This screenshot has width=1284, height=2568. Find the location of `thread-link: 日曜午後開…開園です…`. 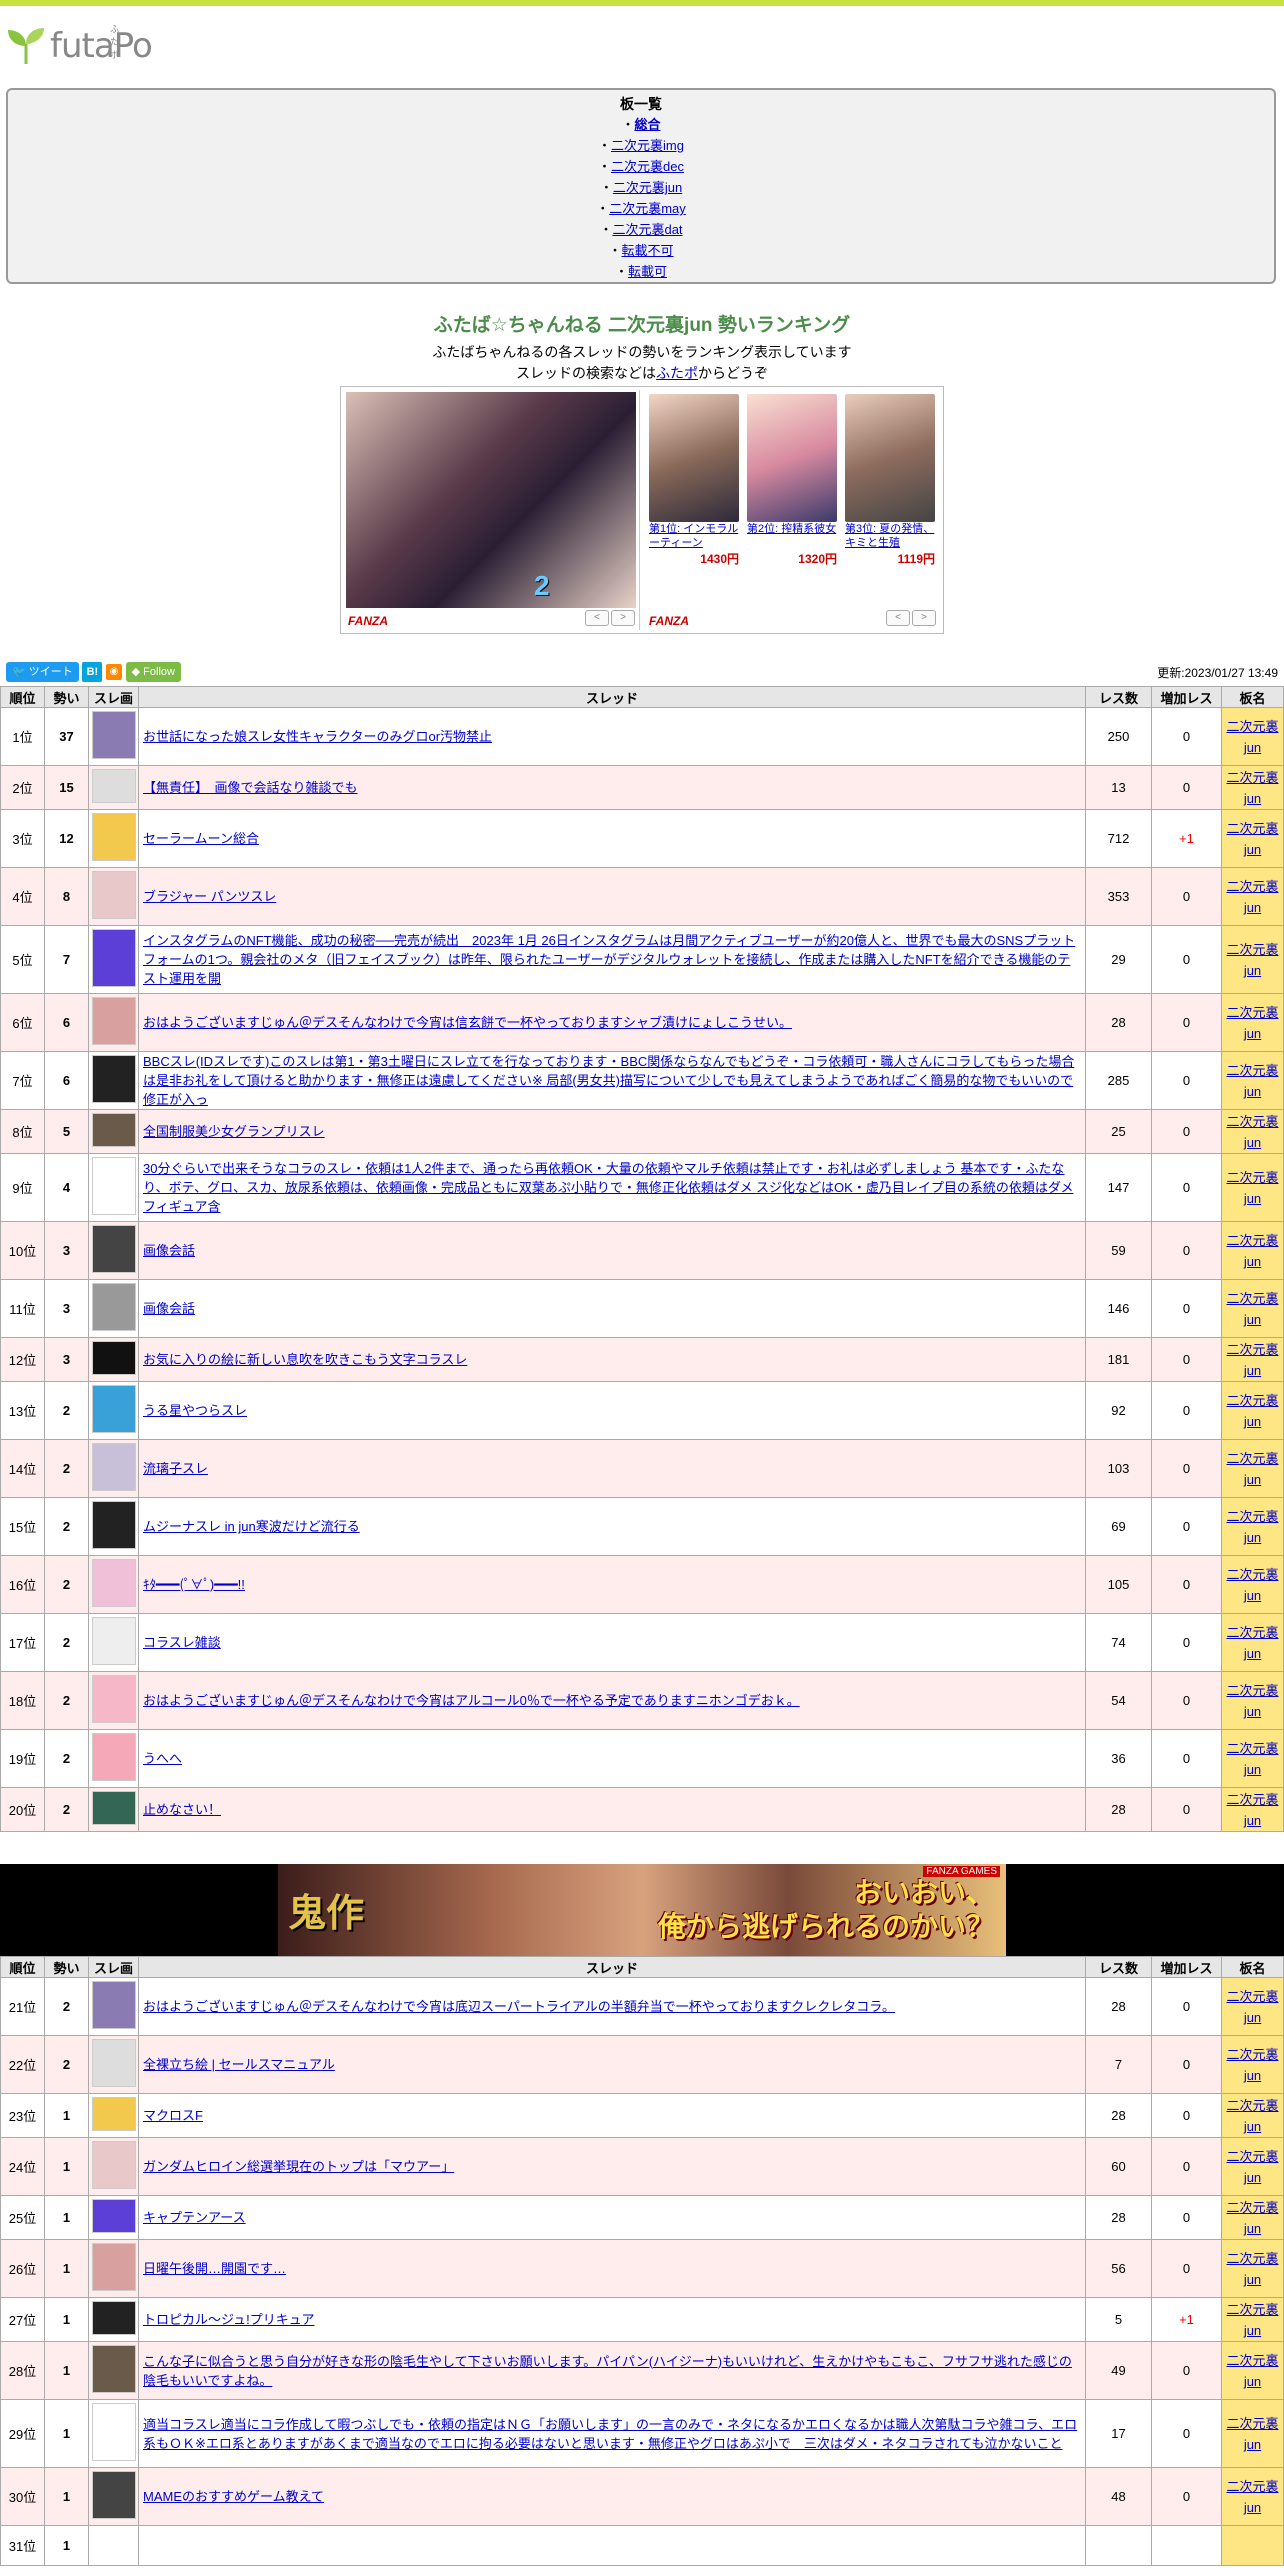

thread-link: 日曜午後開…開園です… is located at coordinates (214, 2268).